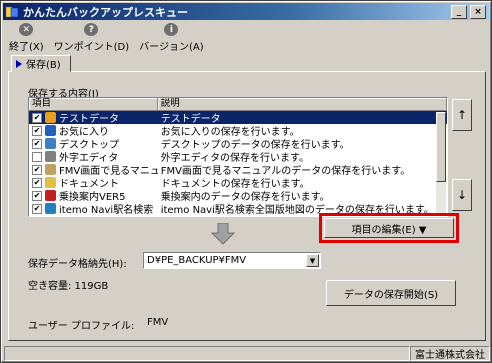 This screenshot has height=363, width=492. I want to click on item-description: FMV画面で見るマニュアルのデータの保存を行います。, so click(285, 171).